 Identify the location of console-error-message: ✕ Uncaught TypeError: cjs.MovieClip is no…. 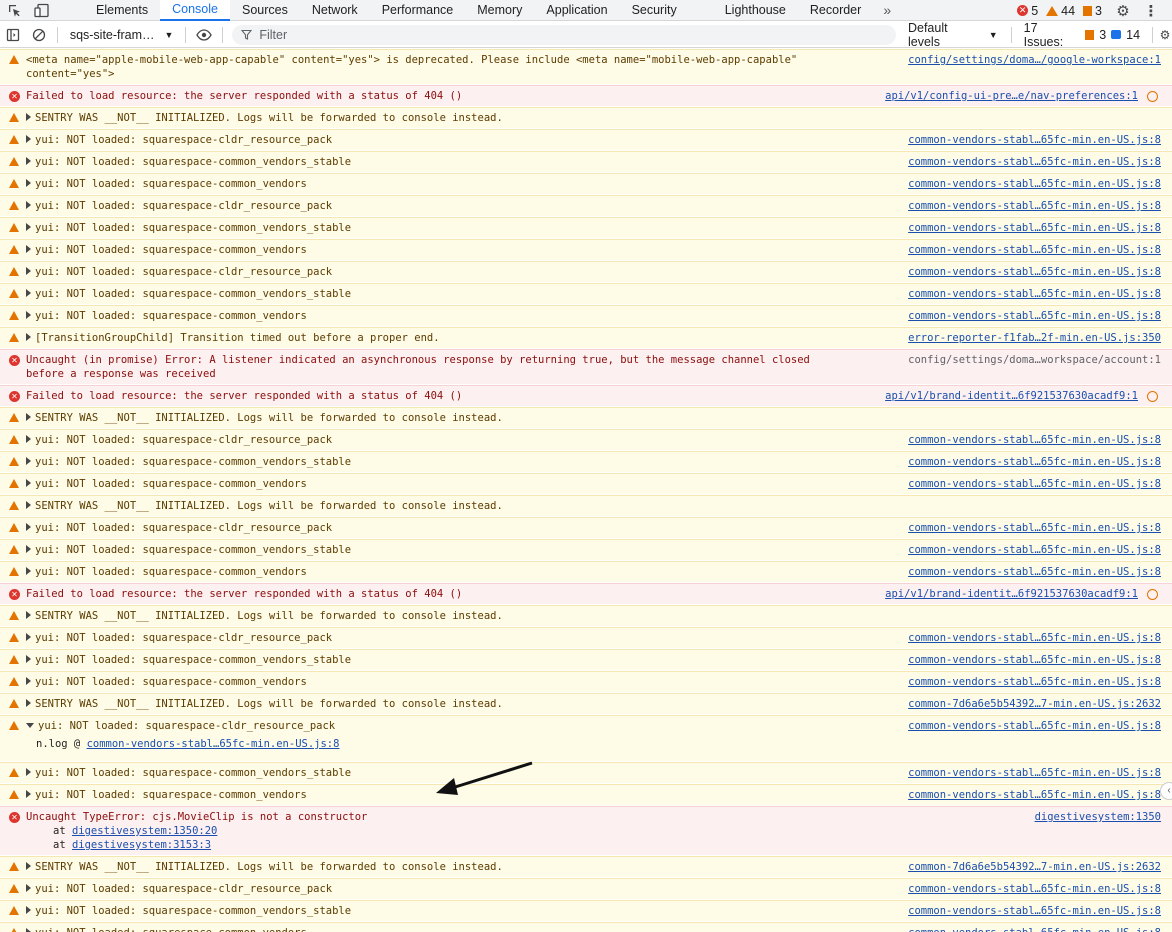
(586, 831).